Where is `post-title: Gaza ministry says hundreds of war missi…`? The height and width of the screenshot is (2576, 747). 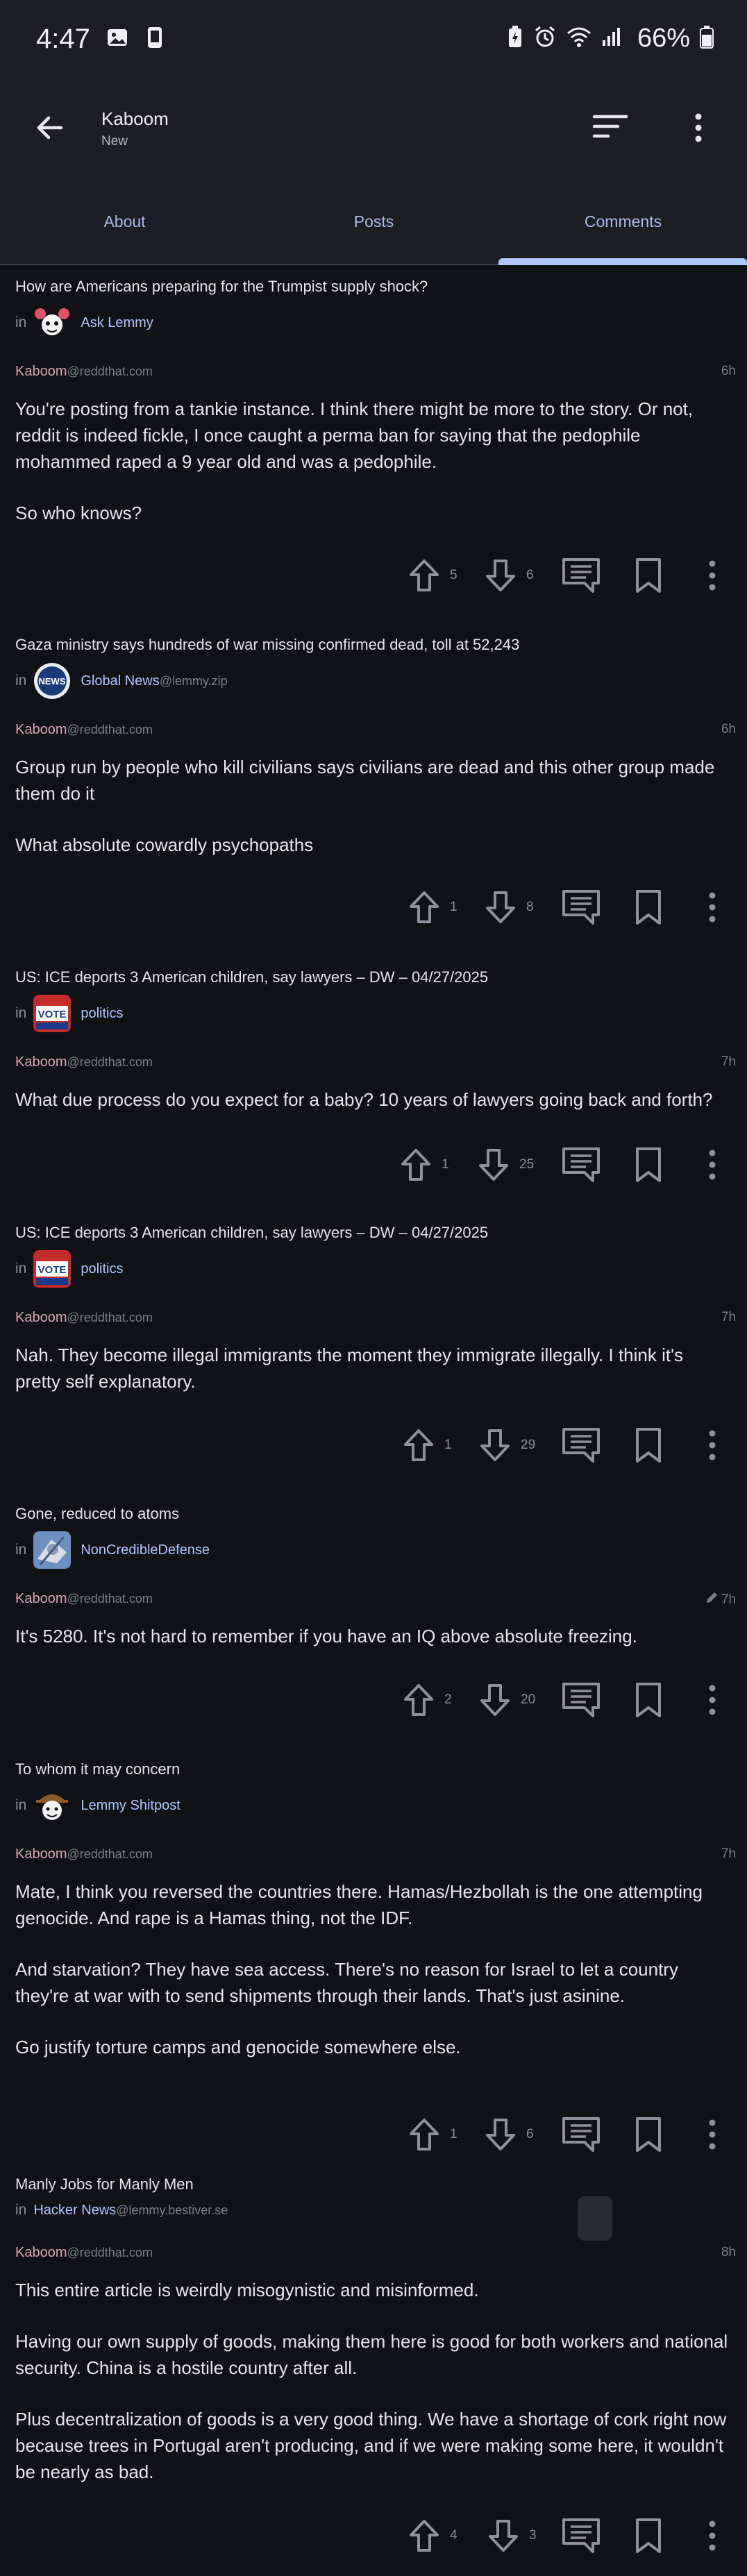
post-title: Gaza ministry says hundreds of war missi… is located at coordinates (267, 645).